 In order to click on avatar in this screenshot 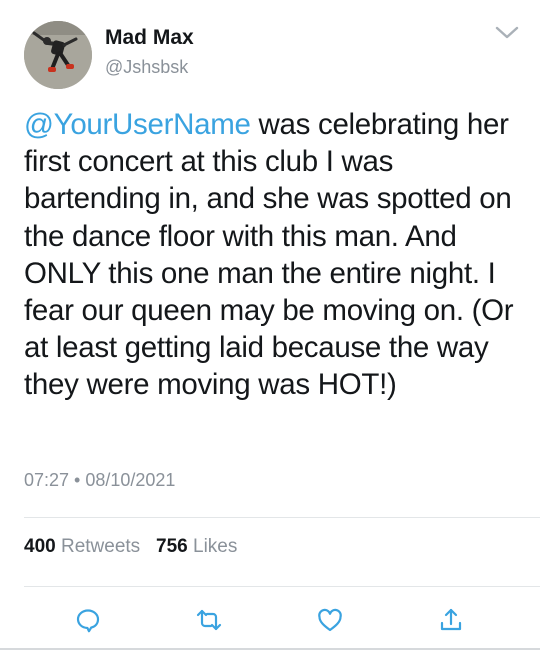, I will do `click(58, 55)`.